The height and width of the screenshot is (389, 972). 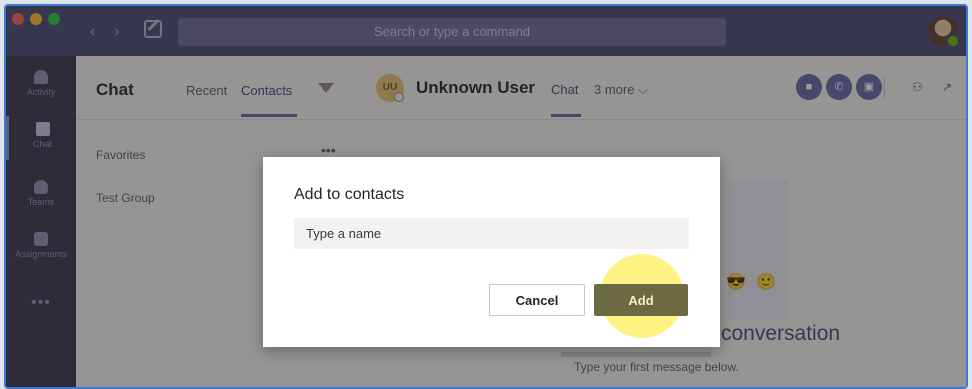 I want to click on name-input, so click(x=491, y=233).